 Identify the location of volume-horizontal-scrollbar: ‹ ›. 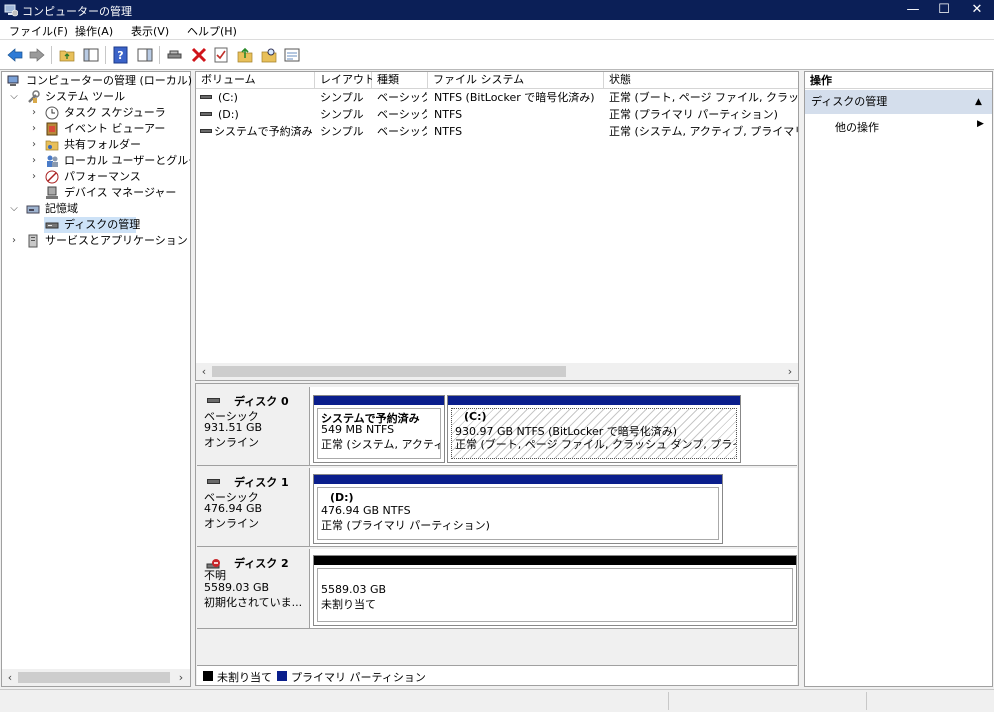
(497, 371).